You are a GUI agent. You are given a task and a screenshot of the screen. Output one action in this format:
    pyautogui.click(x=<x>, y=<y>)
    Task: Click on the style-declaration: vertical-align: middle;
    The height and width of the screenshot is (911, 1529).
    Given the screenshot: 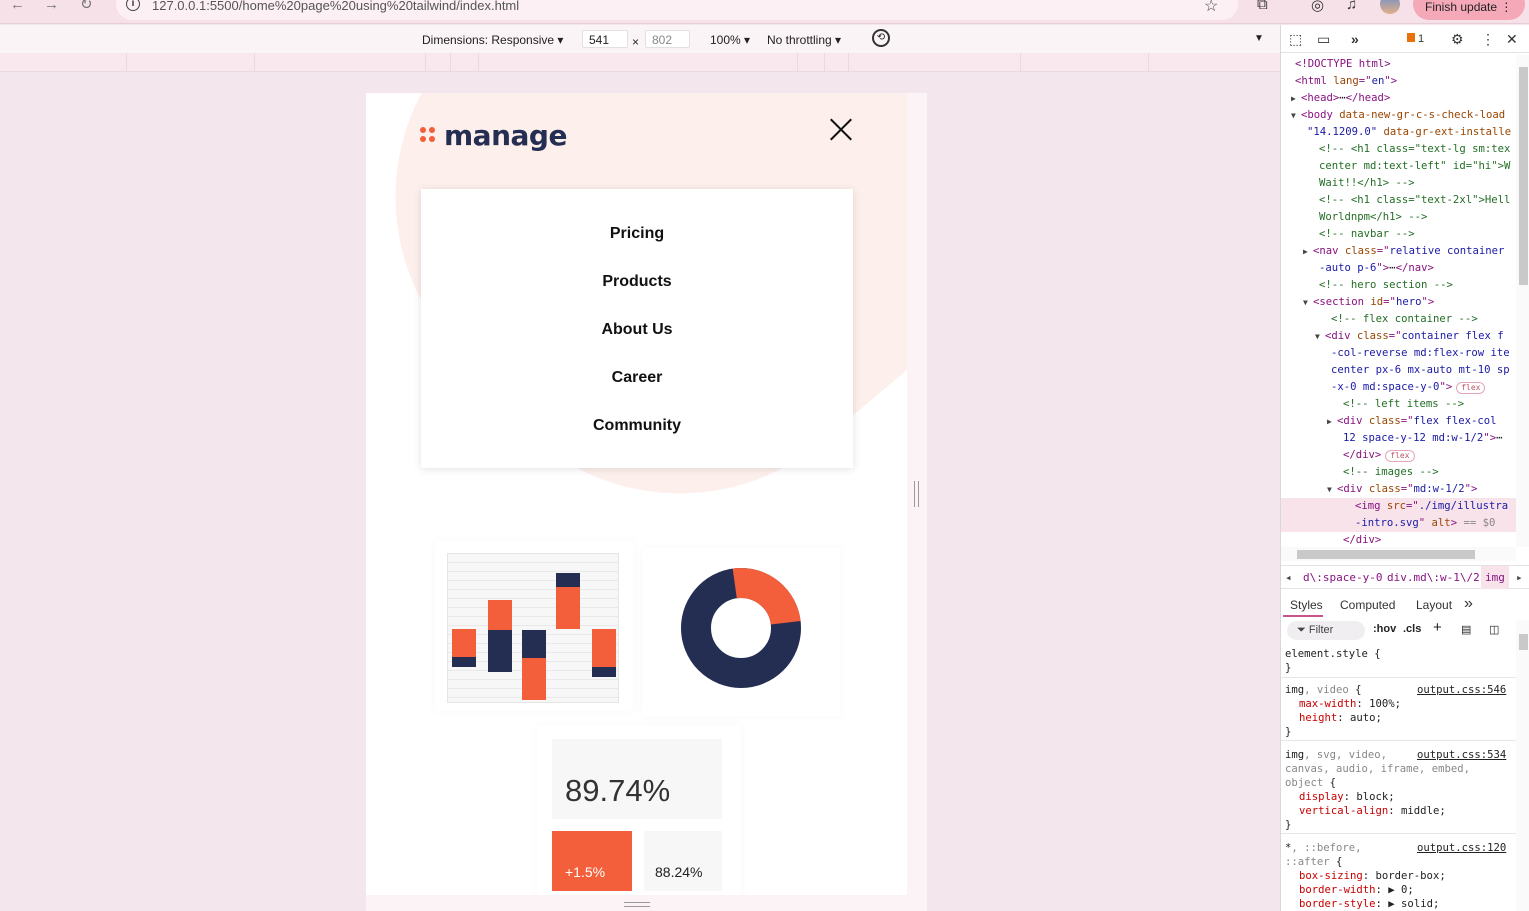 What is the action you would take?
    pyautogui.click(x=1372, y=811)
    